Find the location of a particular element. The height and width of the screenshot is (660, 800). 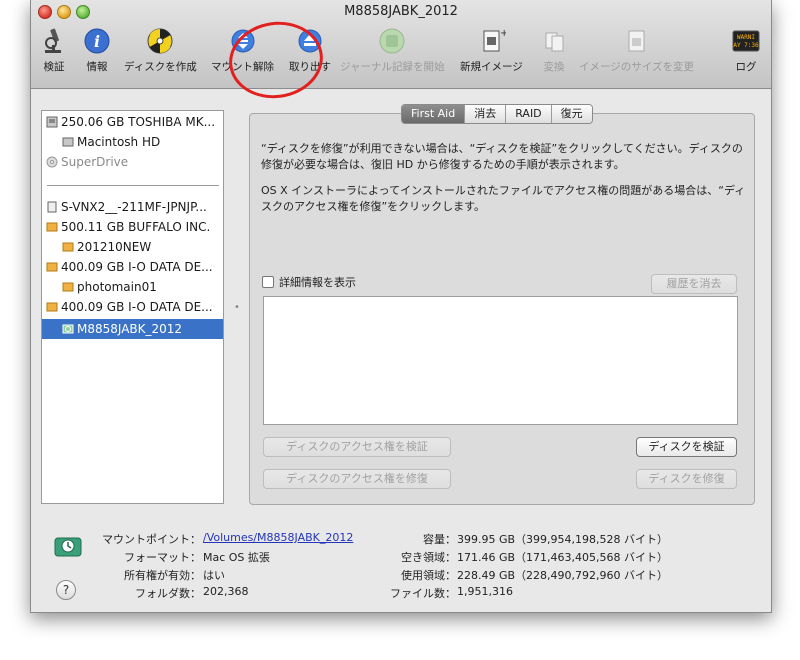

time-machine-volume-icon is located at coordinates (68, 327).